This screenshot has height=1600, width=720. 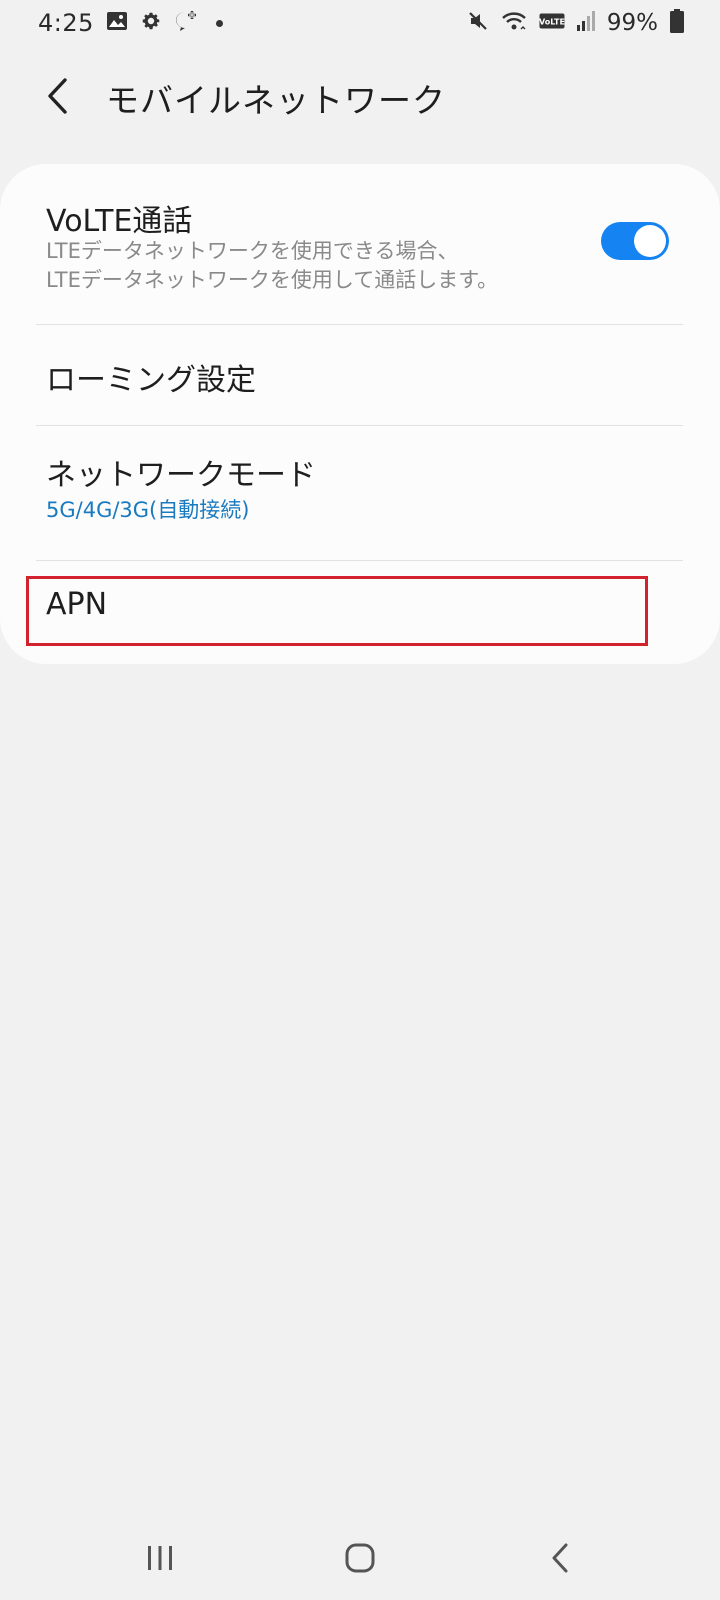 I want to click on roaming-row: ローミング設定, so click(x=360, y=375).